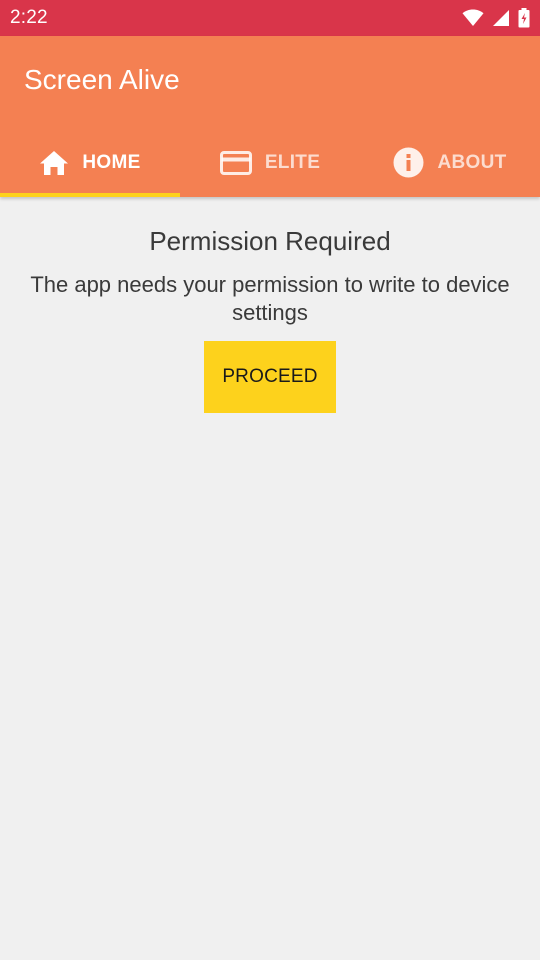 The image size is (540, 960). What do you see at coordinates (270, 18) in the screenshot?
I see `status-bar: 2:22` at bounding box center [270, 18].